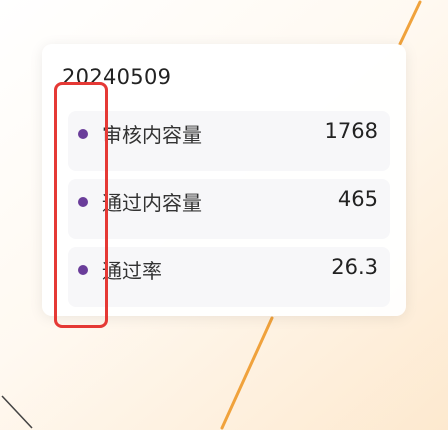 The image size is (448, 430). I want to click on accent-line-bottom, so click(247, 373).